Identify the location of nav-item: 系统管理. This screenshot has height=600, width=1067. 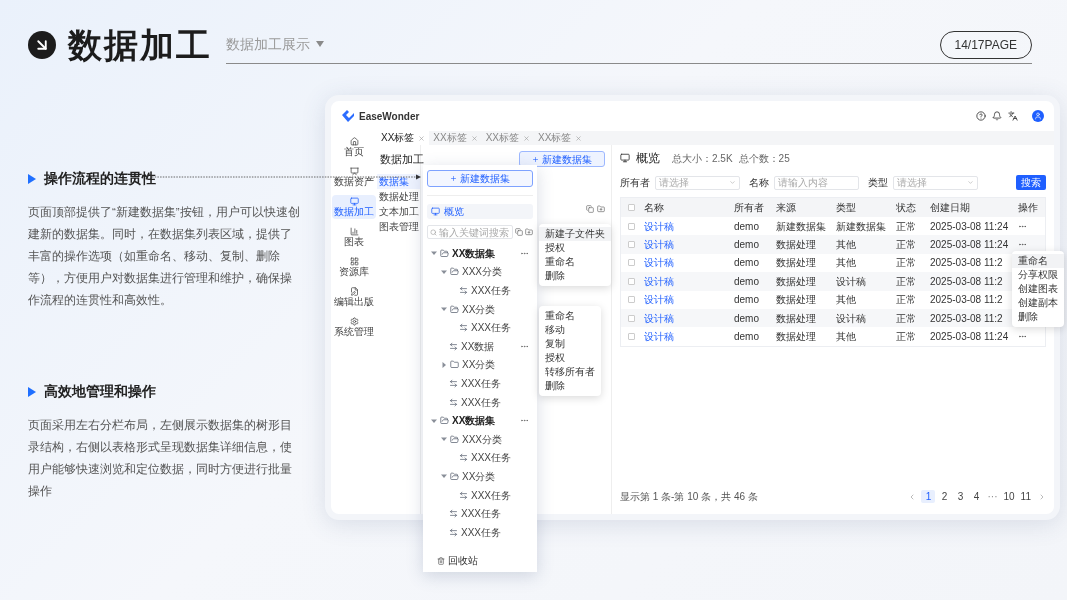
(354, 327).